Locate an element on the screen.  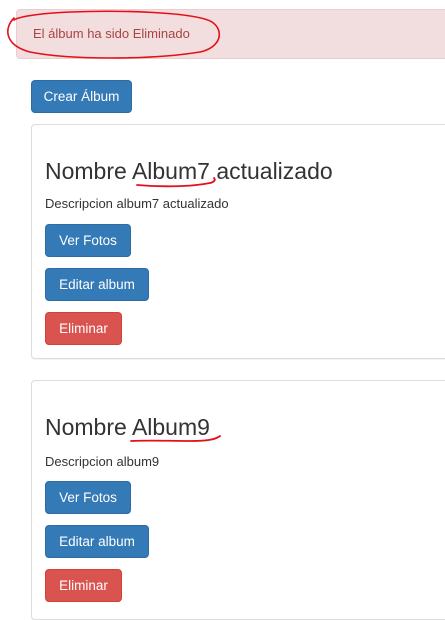
album-title-name: Album7 is located at coordinates (170, 171).